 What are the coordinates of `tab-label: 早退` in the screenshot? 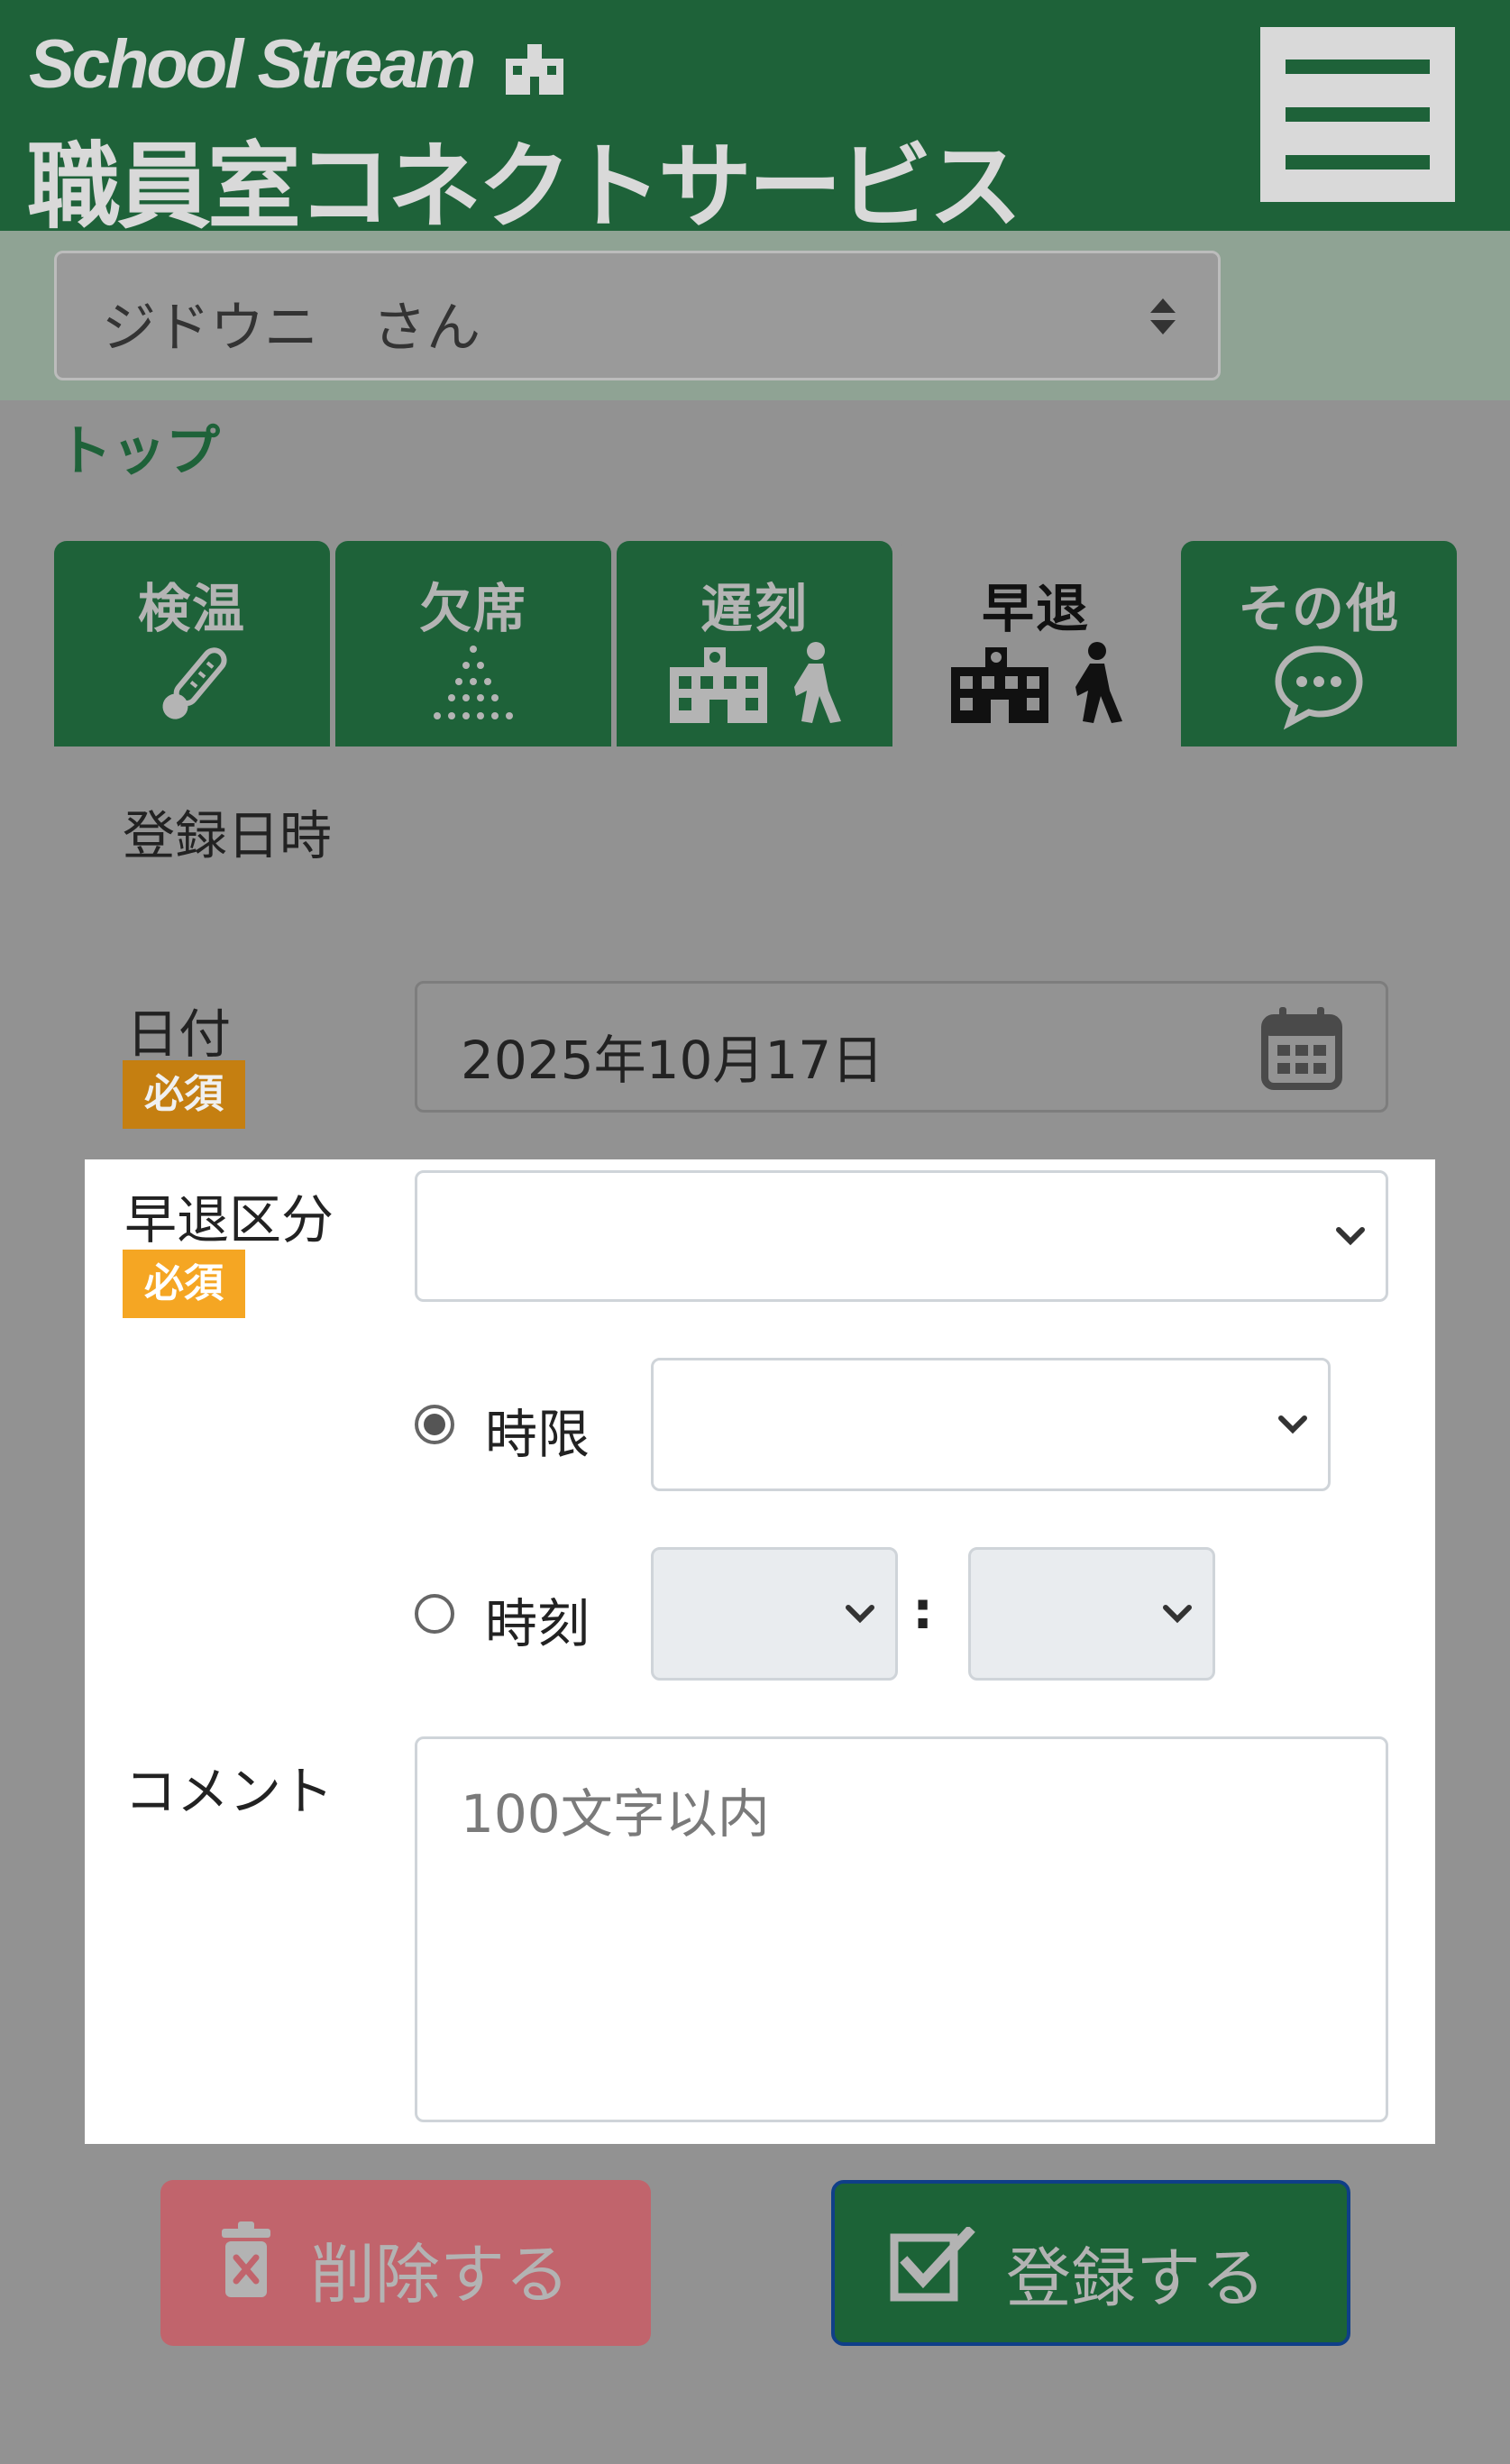 It's located at (1035, 608).